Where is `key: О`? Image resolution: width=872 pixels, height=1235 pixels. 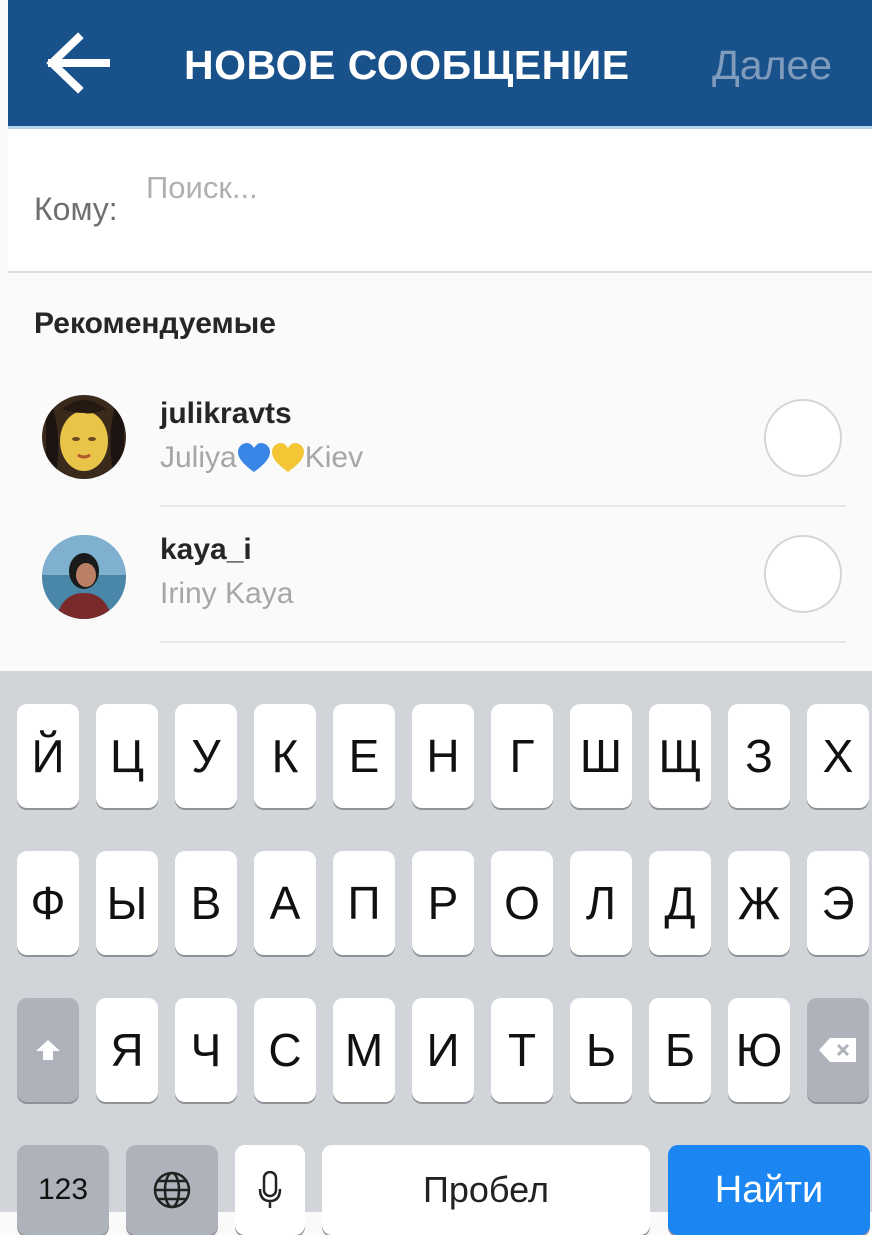 key: О is located at coordinates (522, 903).